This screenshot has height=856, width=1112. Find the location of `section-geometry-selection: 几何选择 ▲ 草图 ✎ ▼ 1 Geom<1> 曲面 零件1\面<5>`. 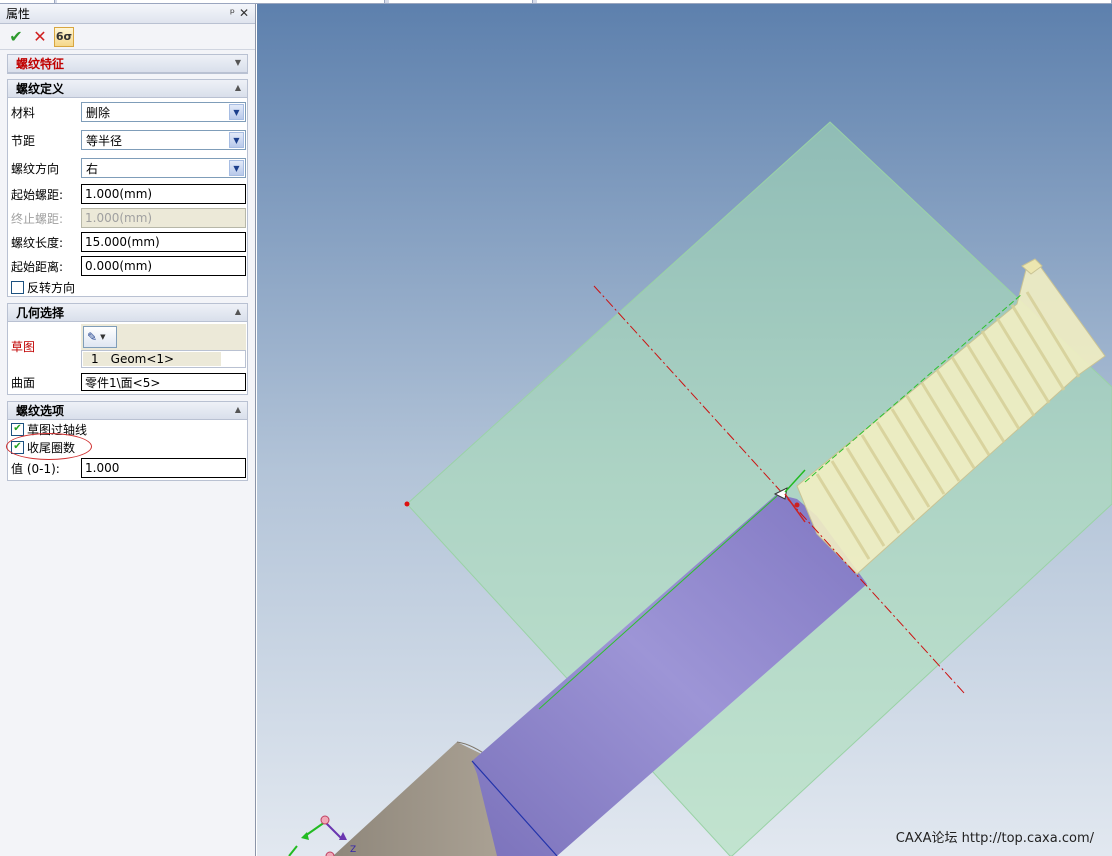

section-geometry-selection: 几何选择 ▲ 草图 ✎ ▼ 1 Geom<1> 曲面 零件1\面<5> is located at coordinates (127, 349).